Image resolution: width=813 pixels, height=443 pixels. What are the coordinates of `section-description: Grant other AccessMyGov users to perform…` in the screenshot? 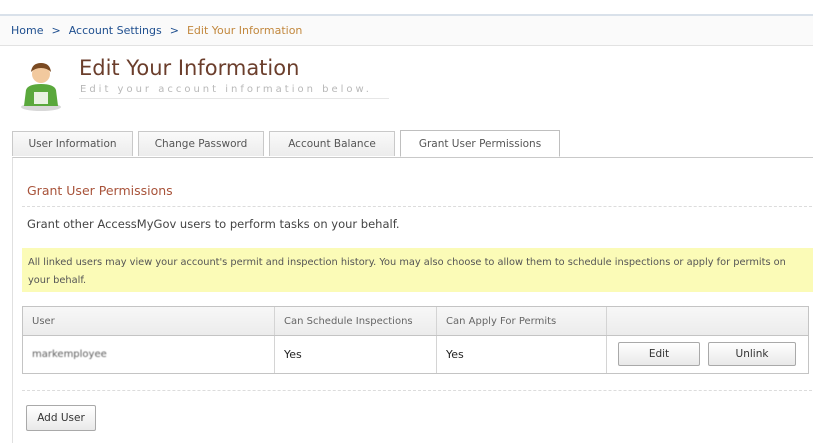 It's located at (213, 224).